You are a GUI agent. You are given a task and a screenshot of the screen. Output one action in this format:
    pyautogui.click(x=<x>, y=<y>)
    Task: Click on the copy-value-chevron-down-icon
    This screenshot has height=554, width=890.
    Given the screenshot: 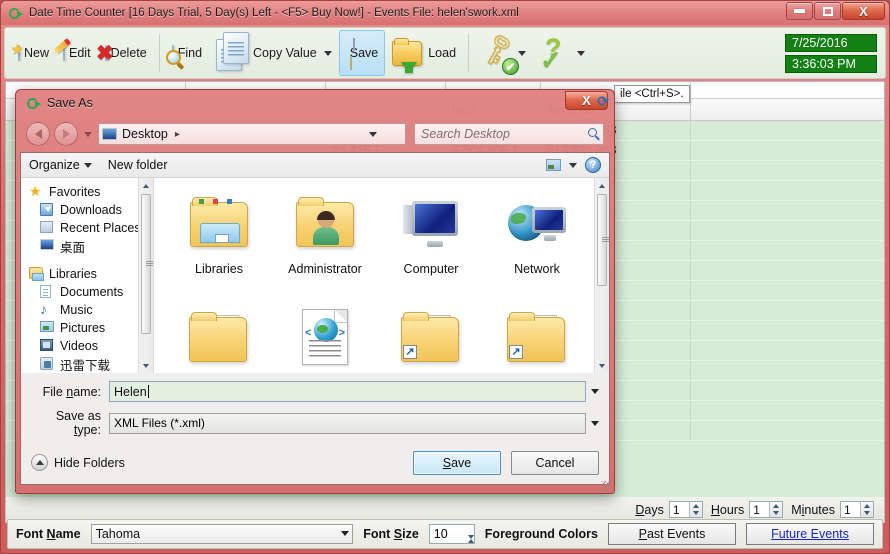 What is the action you would take?
    pyautogui.click(x=327, y=53)
    